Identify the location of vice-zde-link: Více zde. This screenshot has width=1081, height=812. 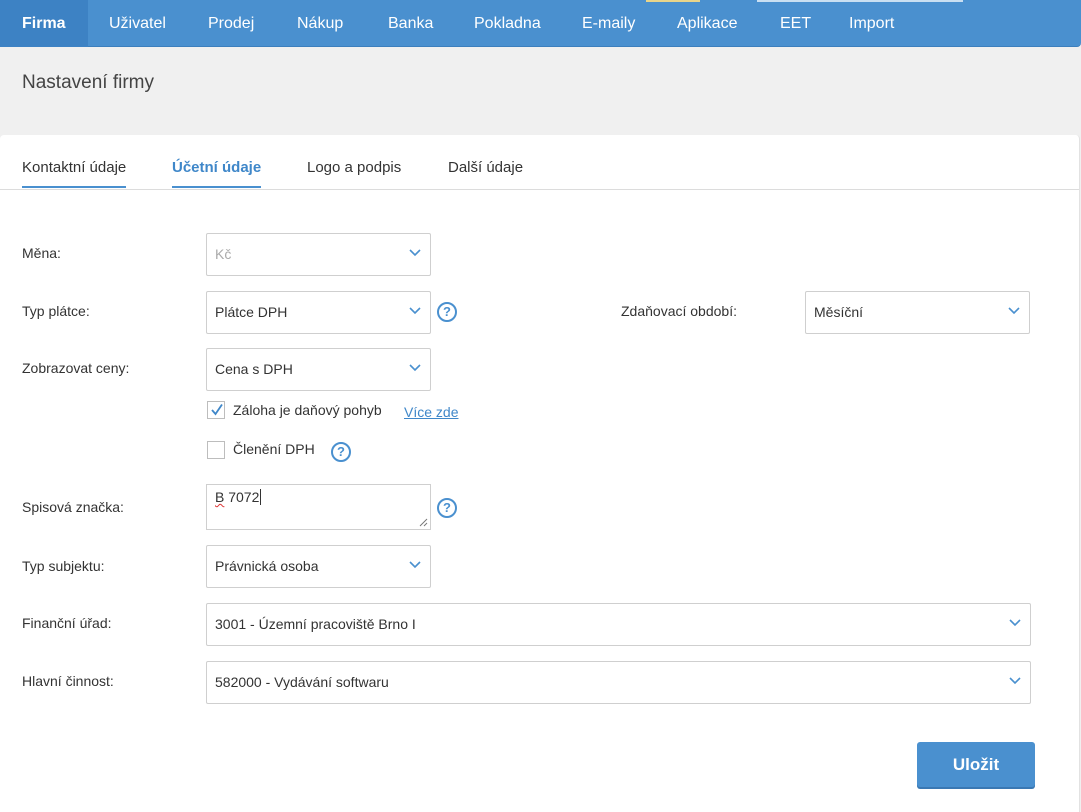
(431, 412).